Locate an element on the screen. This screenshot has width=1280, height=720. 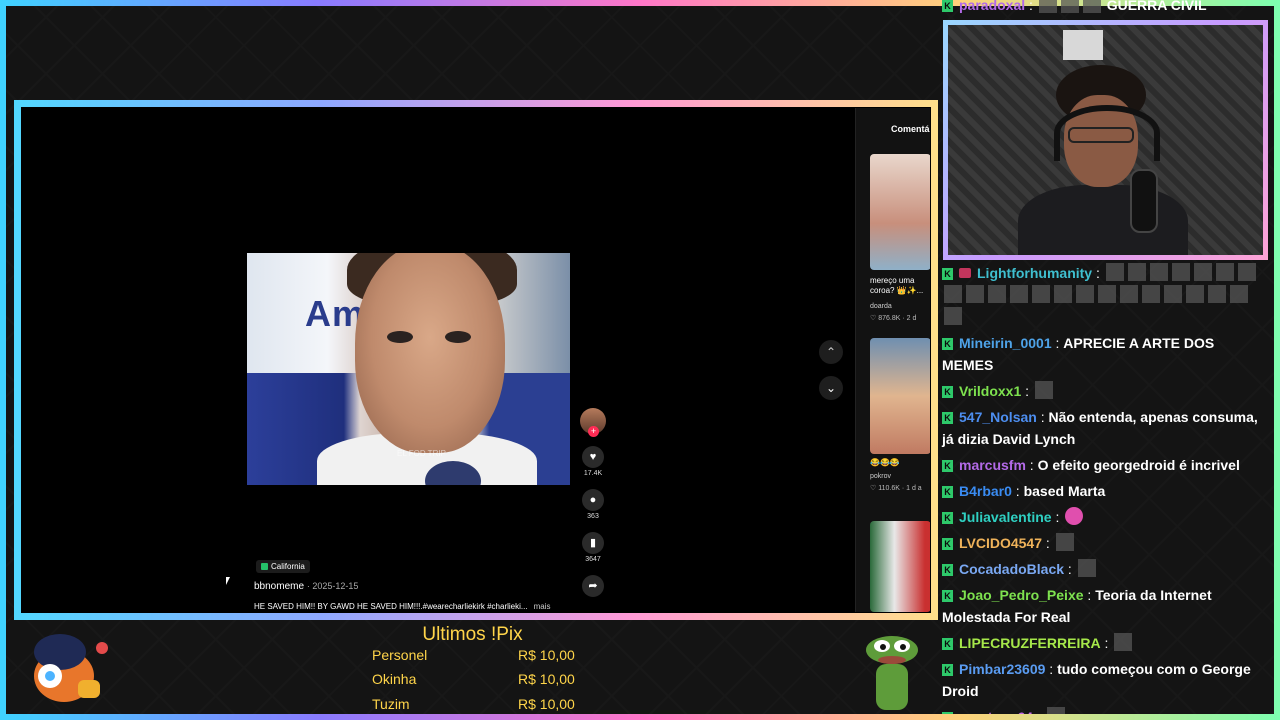
emote-icon is located at coordinates (1074, 516).